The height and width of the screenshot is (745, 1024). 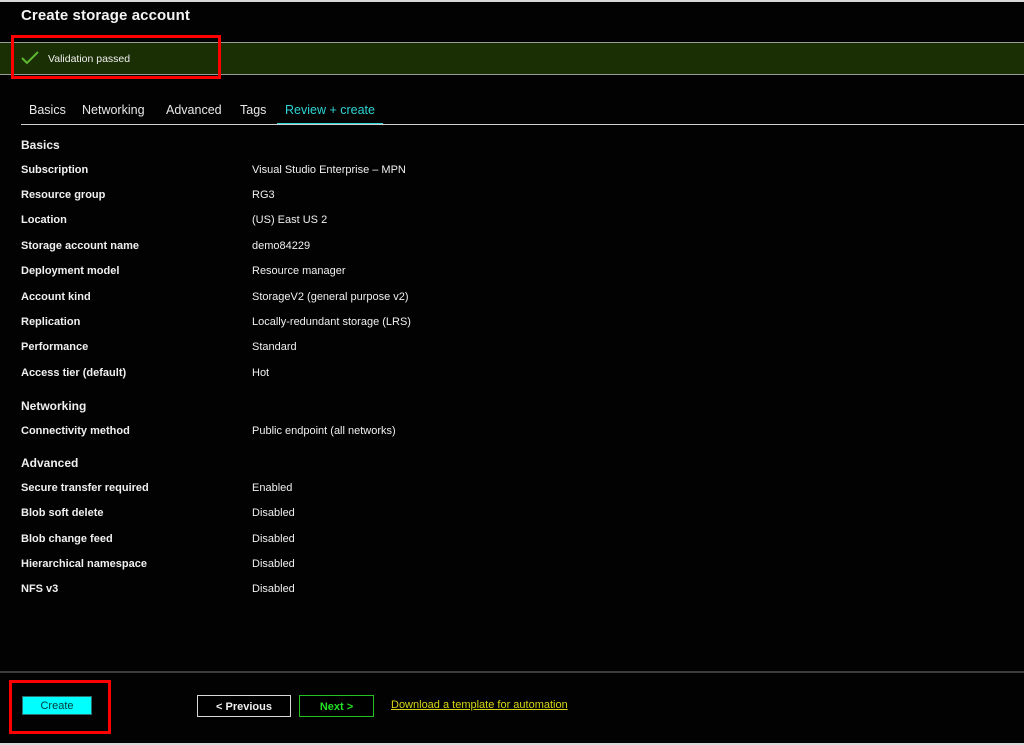 What do you see at coordinates (512, 672) in the screenshot?
I see `footer-divider` at bounding box center [512, 672].